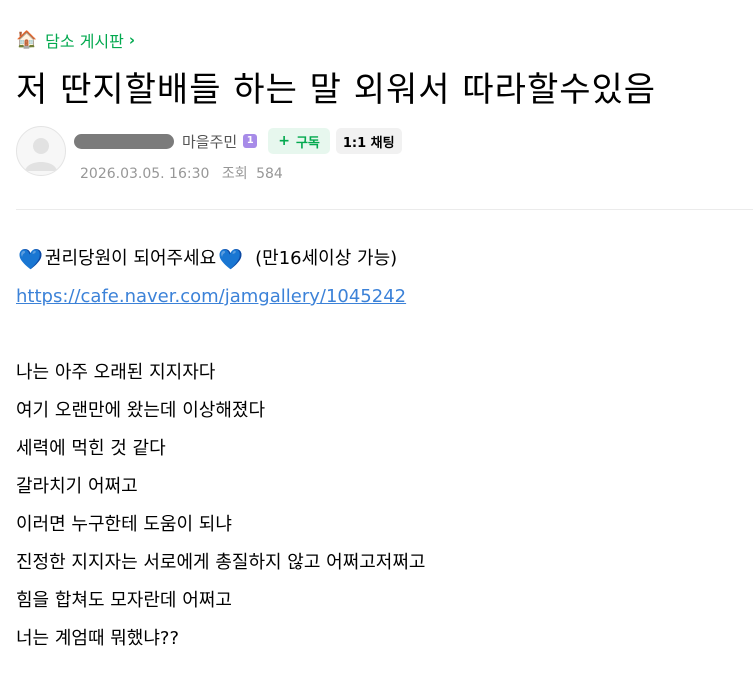 Image resolution: width=753 pixels, height=675 pixels. I want to click on promo-line: 💙 권리당원이 되어주세요 💙 (만16세이상 가능), so click(381, 259).